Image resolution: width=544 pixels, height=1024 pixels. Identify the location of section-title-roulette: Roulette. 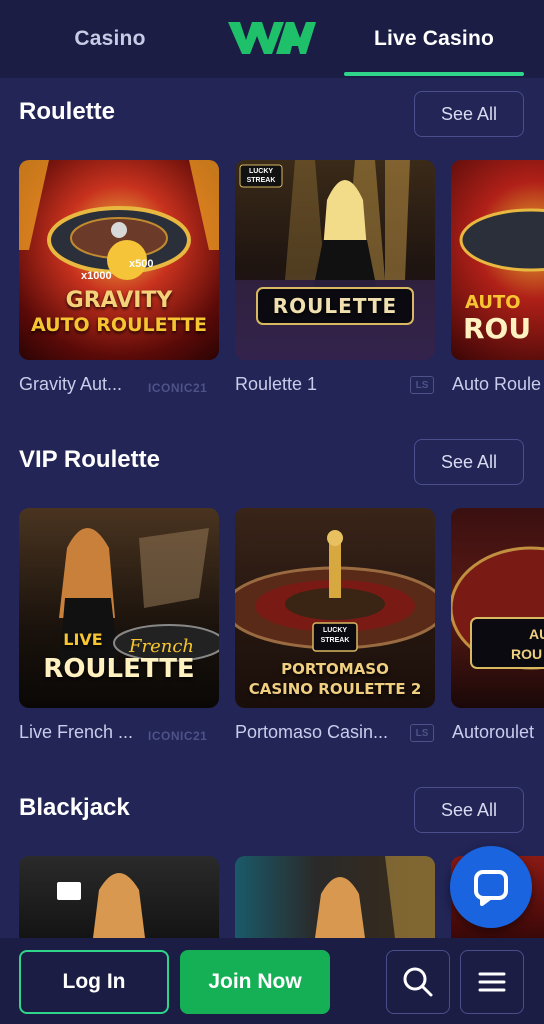
(67, 111).